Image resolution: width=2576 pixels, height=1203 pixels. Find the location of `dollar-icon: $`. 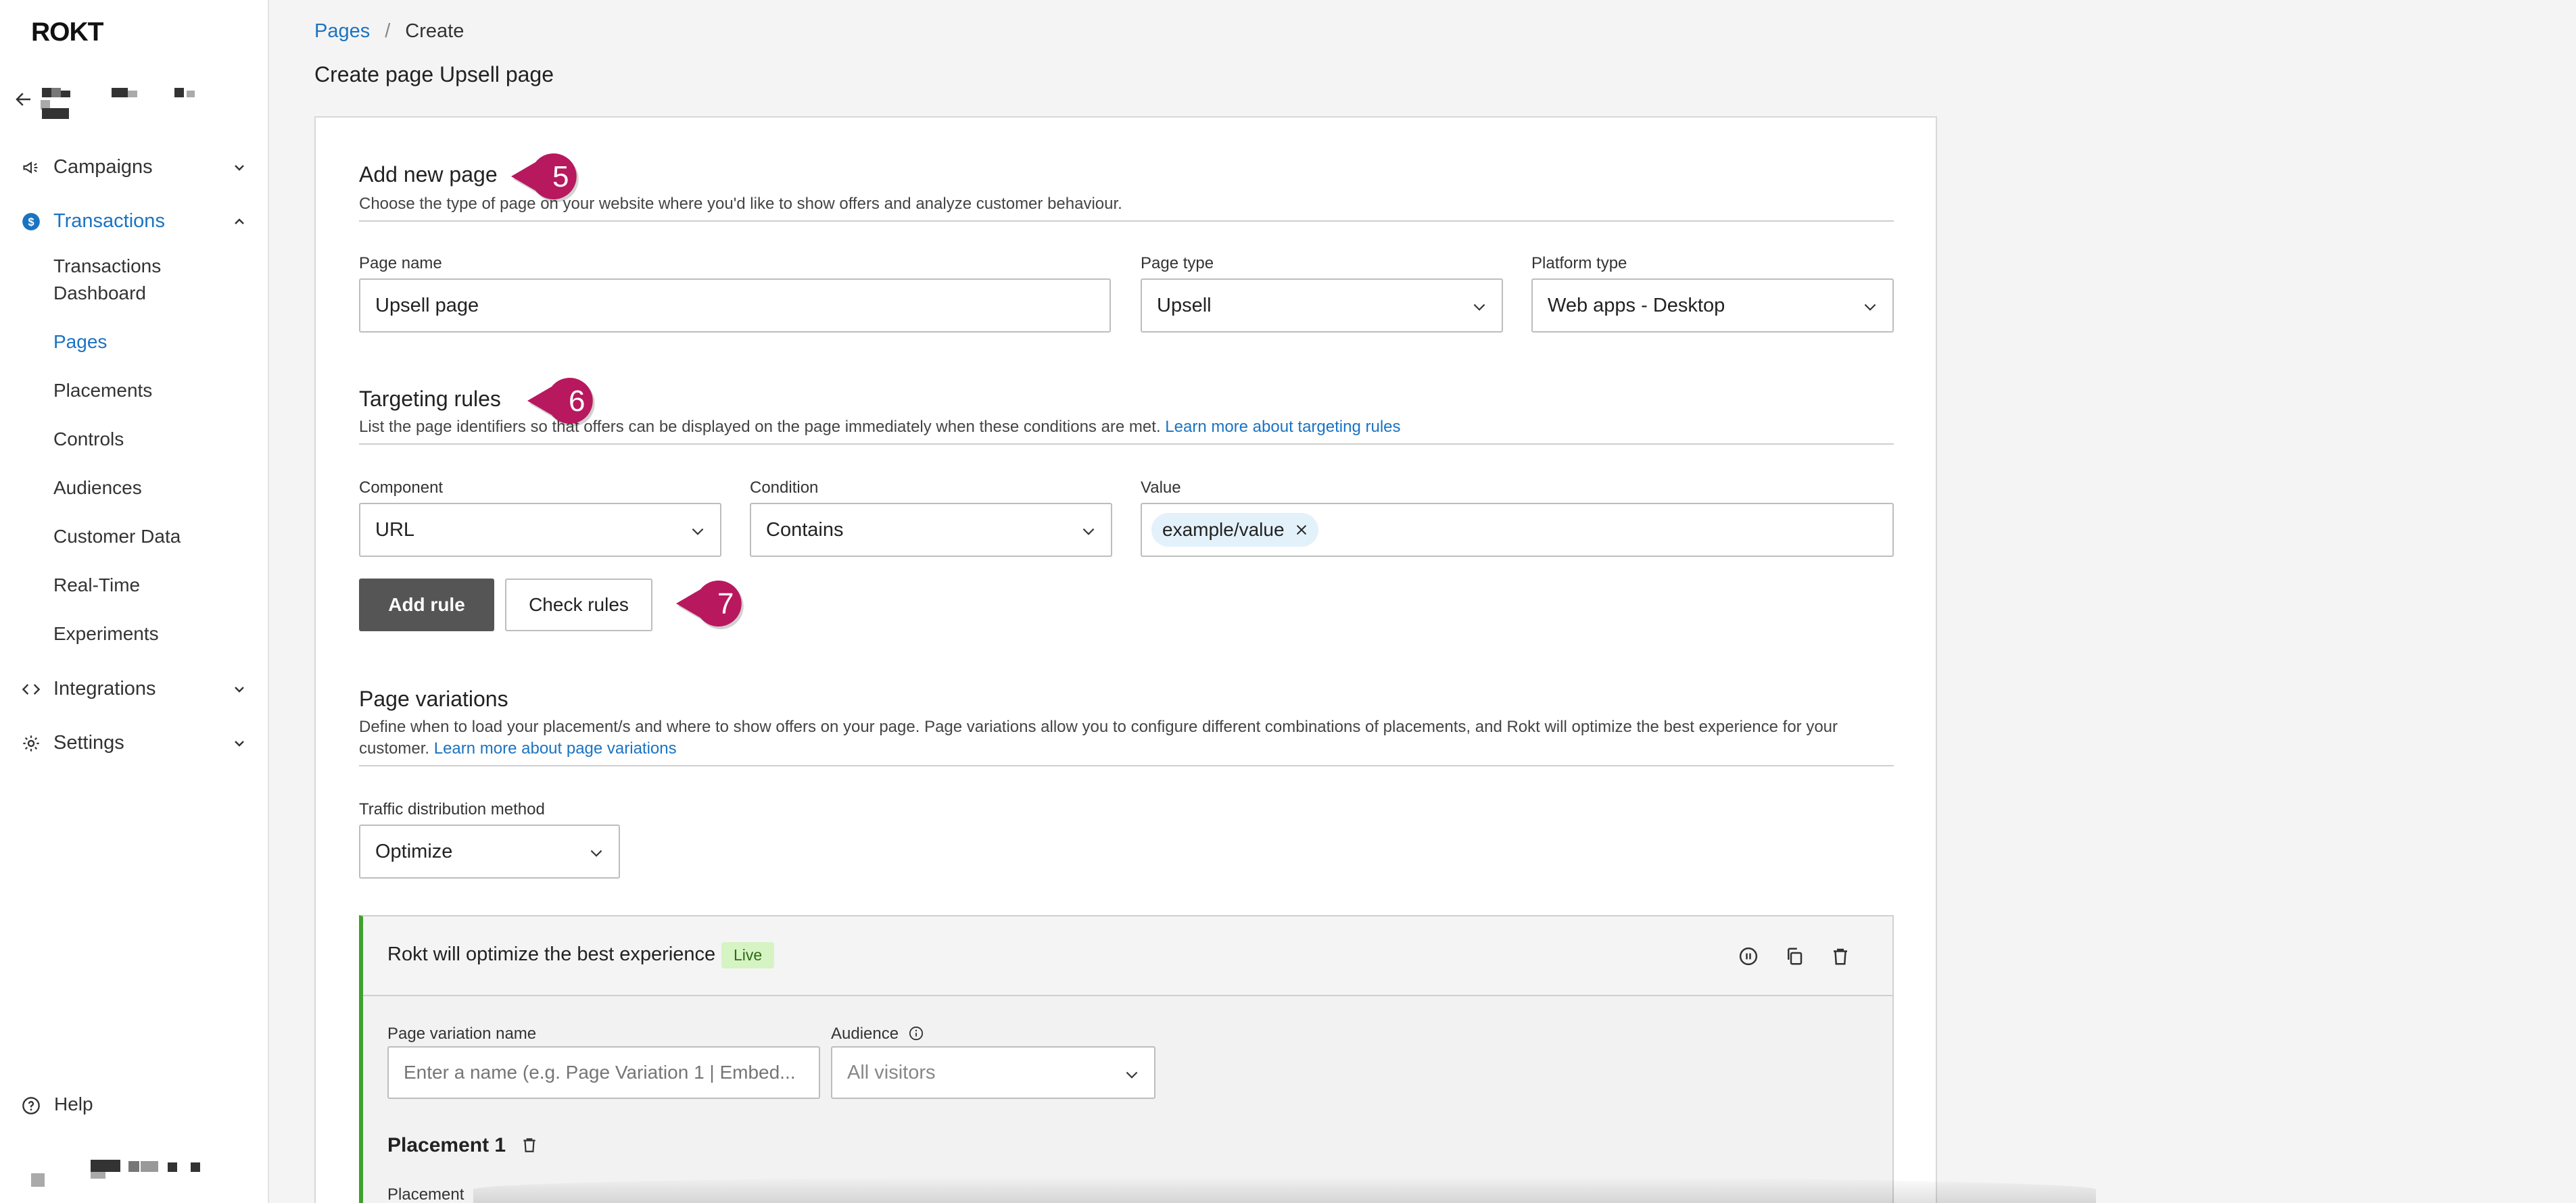

dollar-icon: $ is located at coordinates (31, 221).